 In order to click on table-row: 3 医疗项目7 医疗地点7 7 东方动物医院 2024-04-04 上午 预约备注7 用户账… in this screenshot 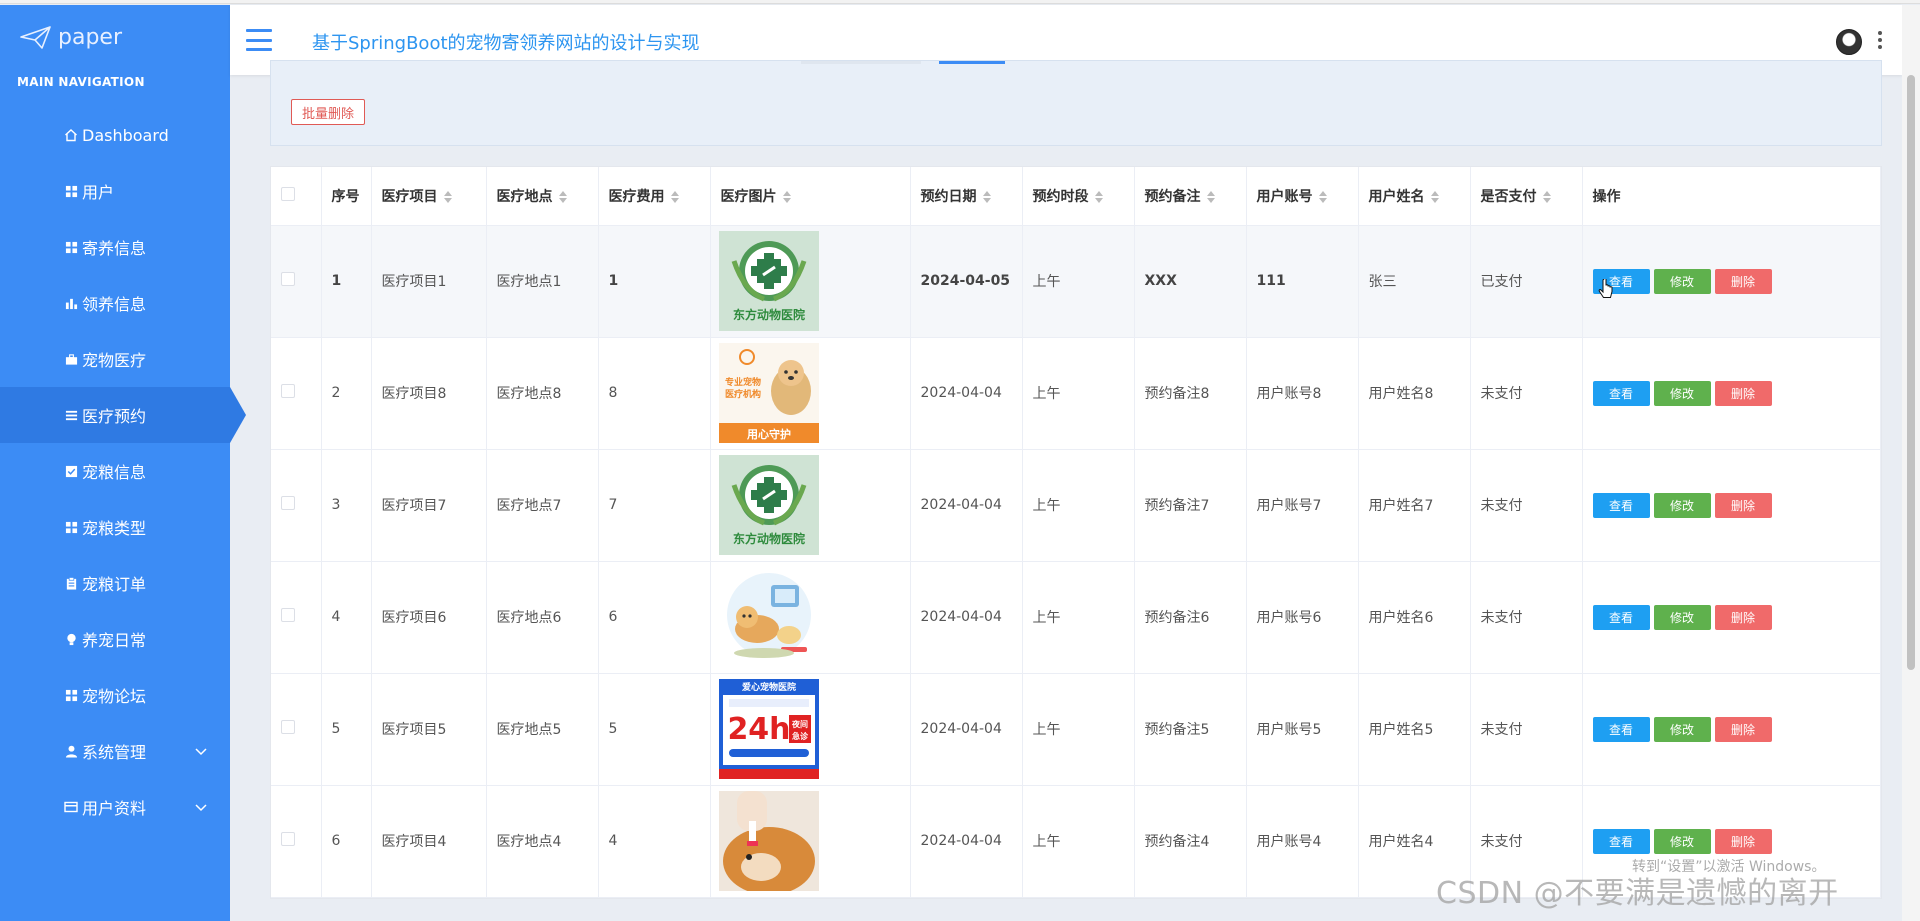, I will do `click(1076, 505)`.